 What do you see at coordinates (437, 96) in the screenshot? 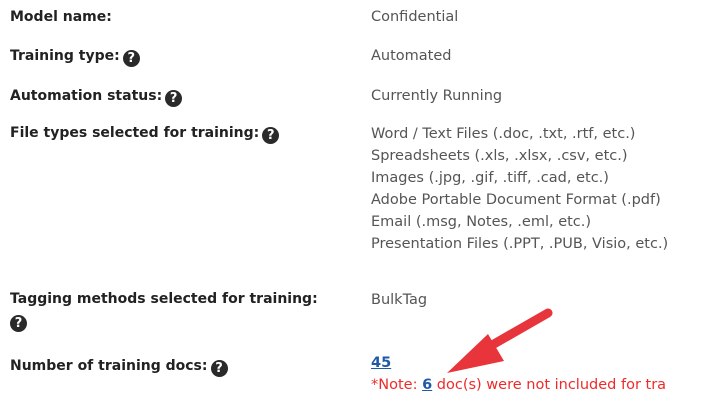
I see `automation-status-value: Currently Running` at bounding box center [437, 96].